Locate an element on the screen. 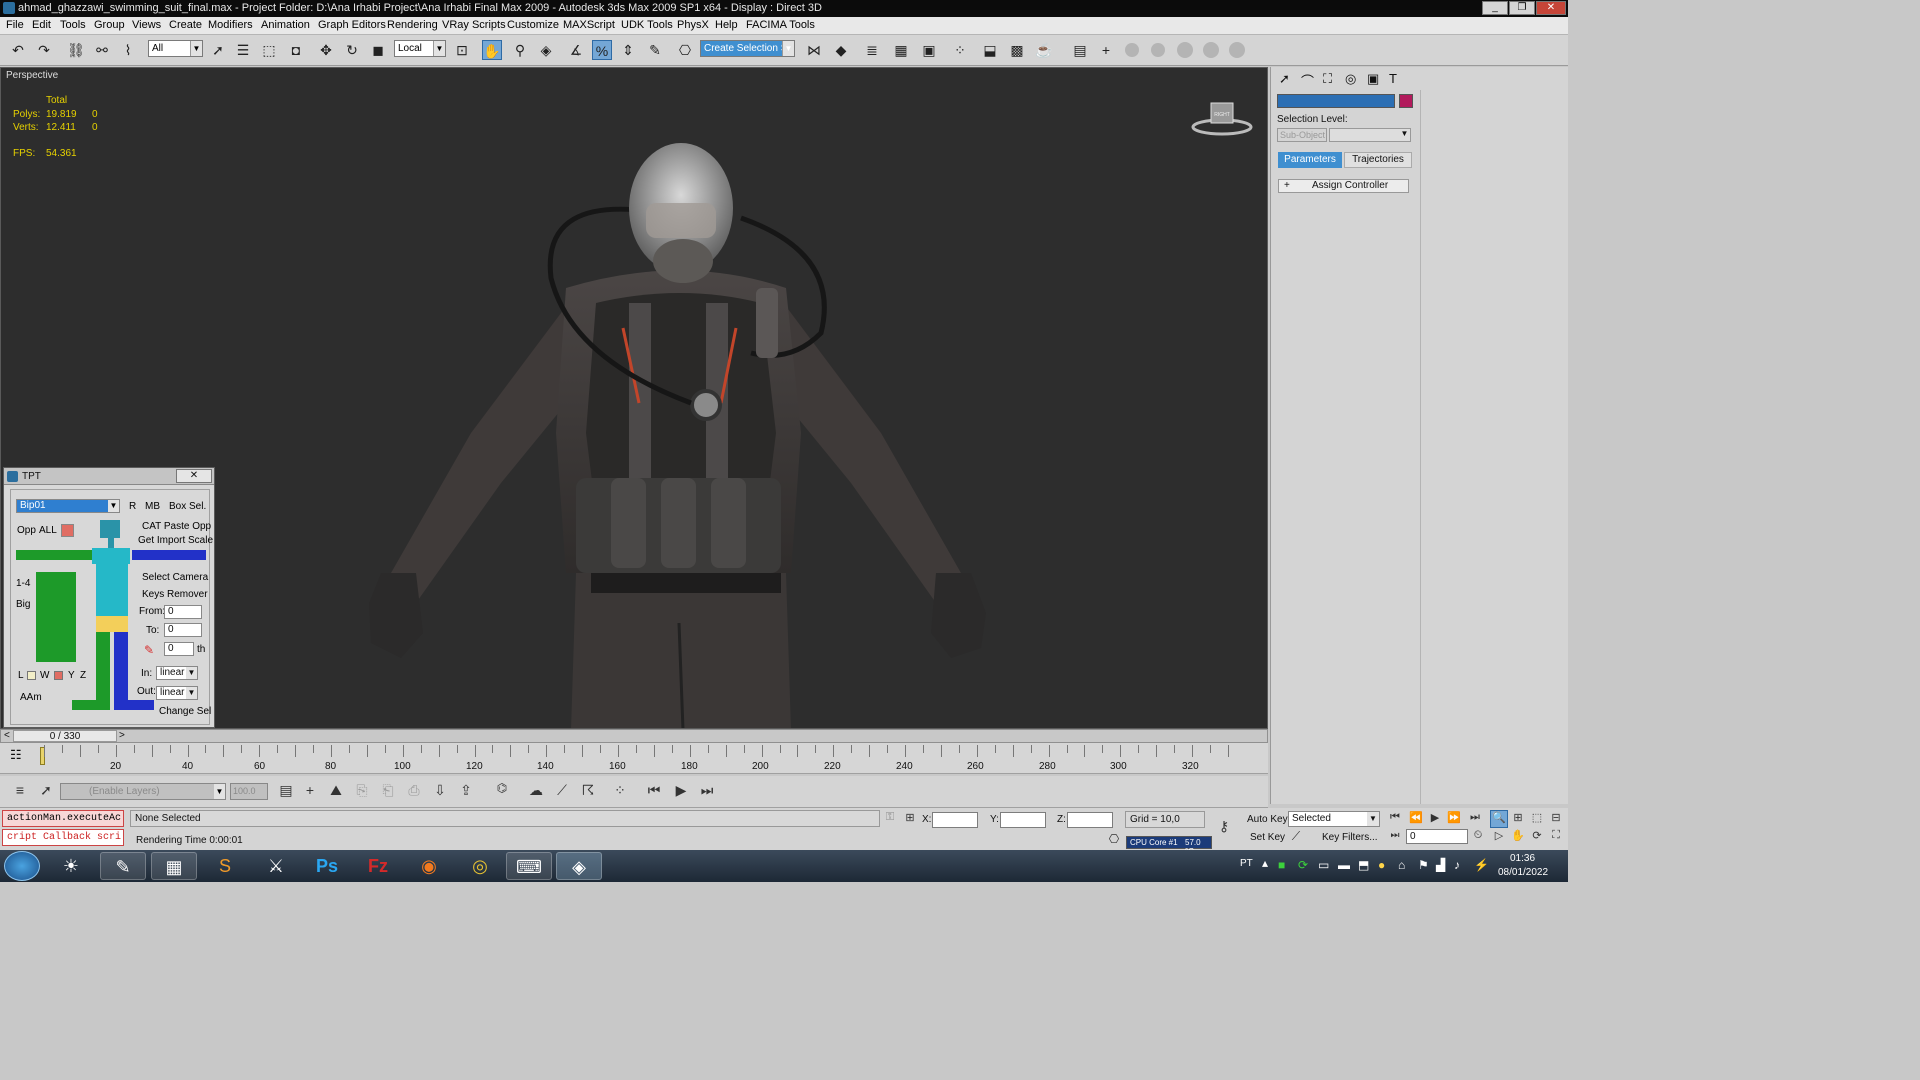  absolute-mode-icon: ⊞ is located at coordinates (910, 817).